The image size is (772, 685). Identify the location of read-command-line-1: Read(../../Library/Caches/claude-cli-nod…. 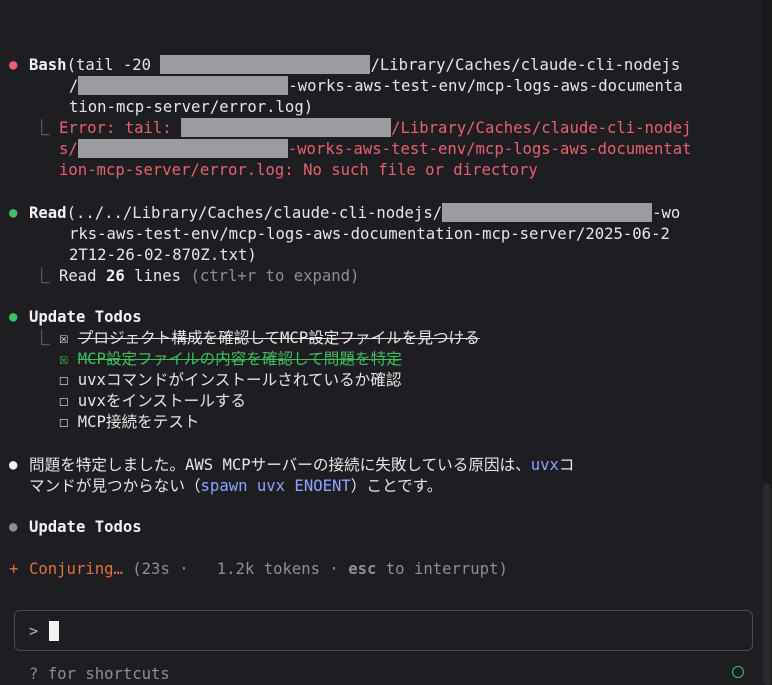
(355, 212).